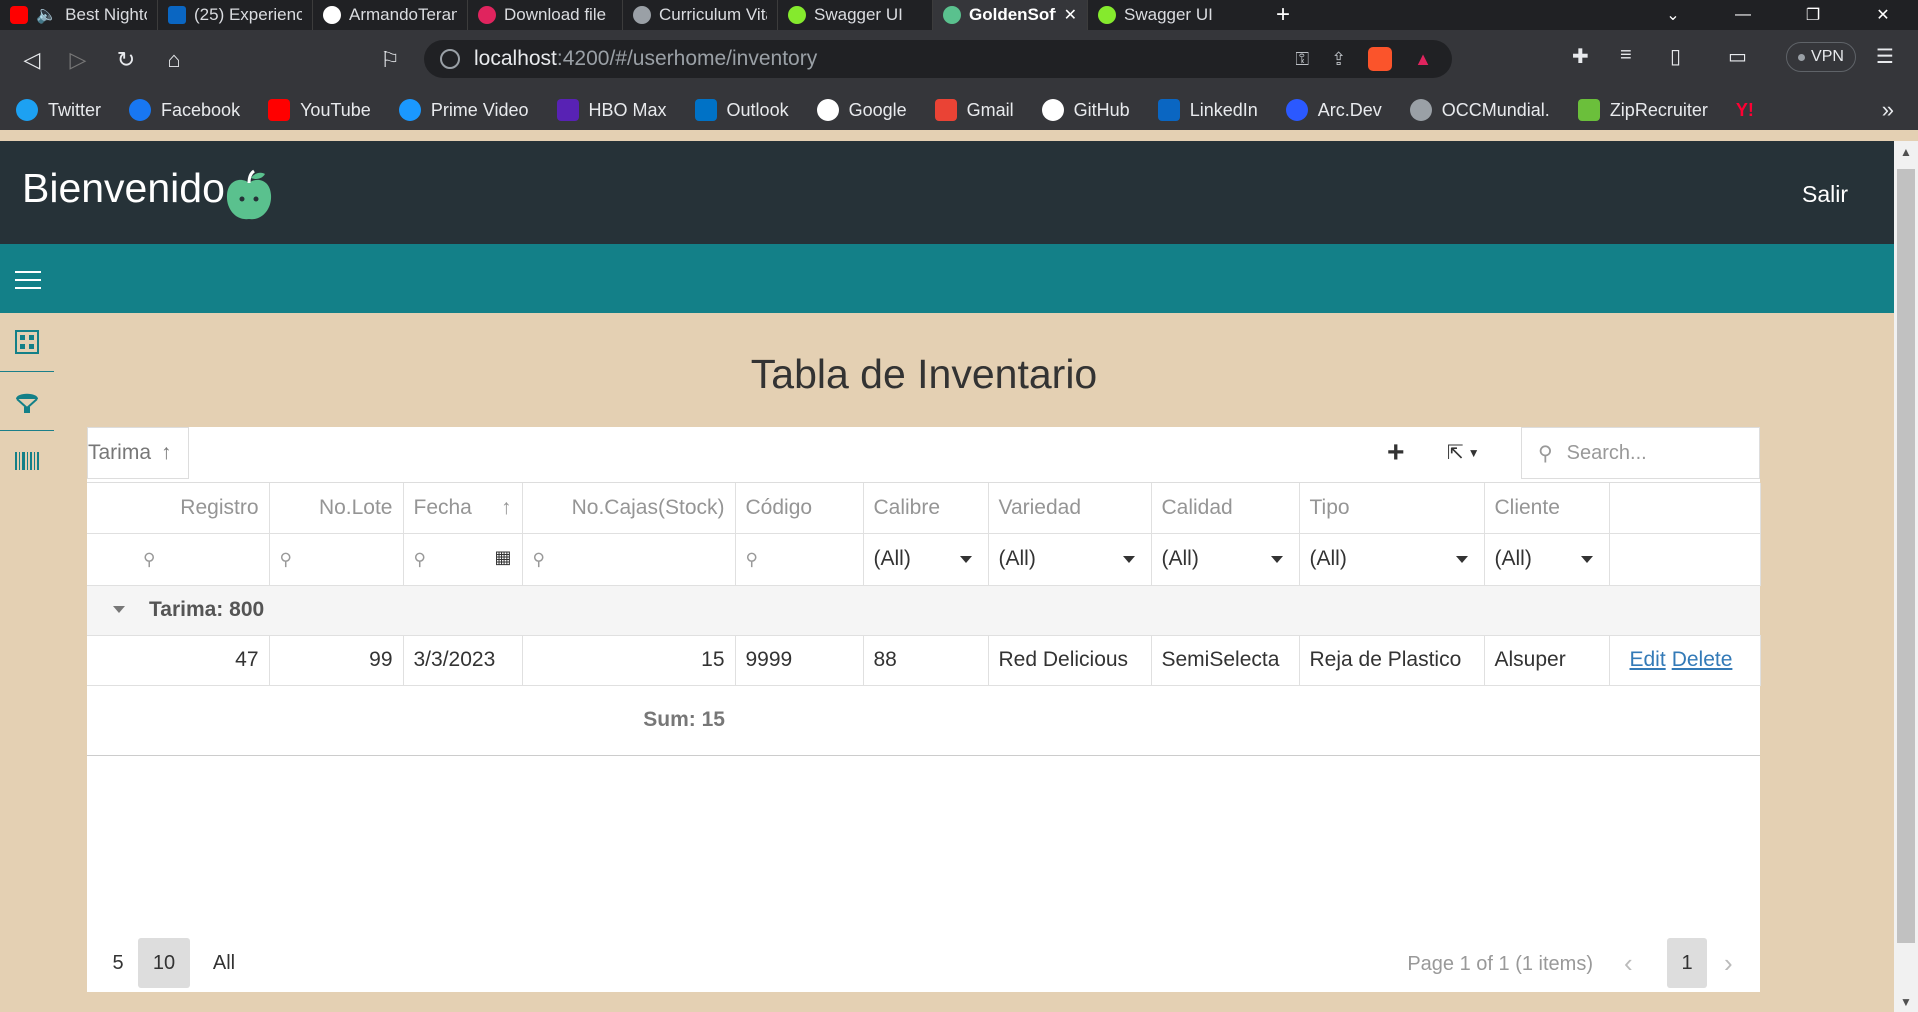  What do you see at coordinates (119, 609) in the screenshot?
I see `collapse-caret-icon` at bounding box center [119, 609].